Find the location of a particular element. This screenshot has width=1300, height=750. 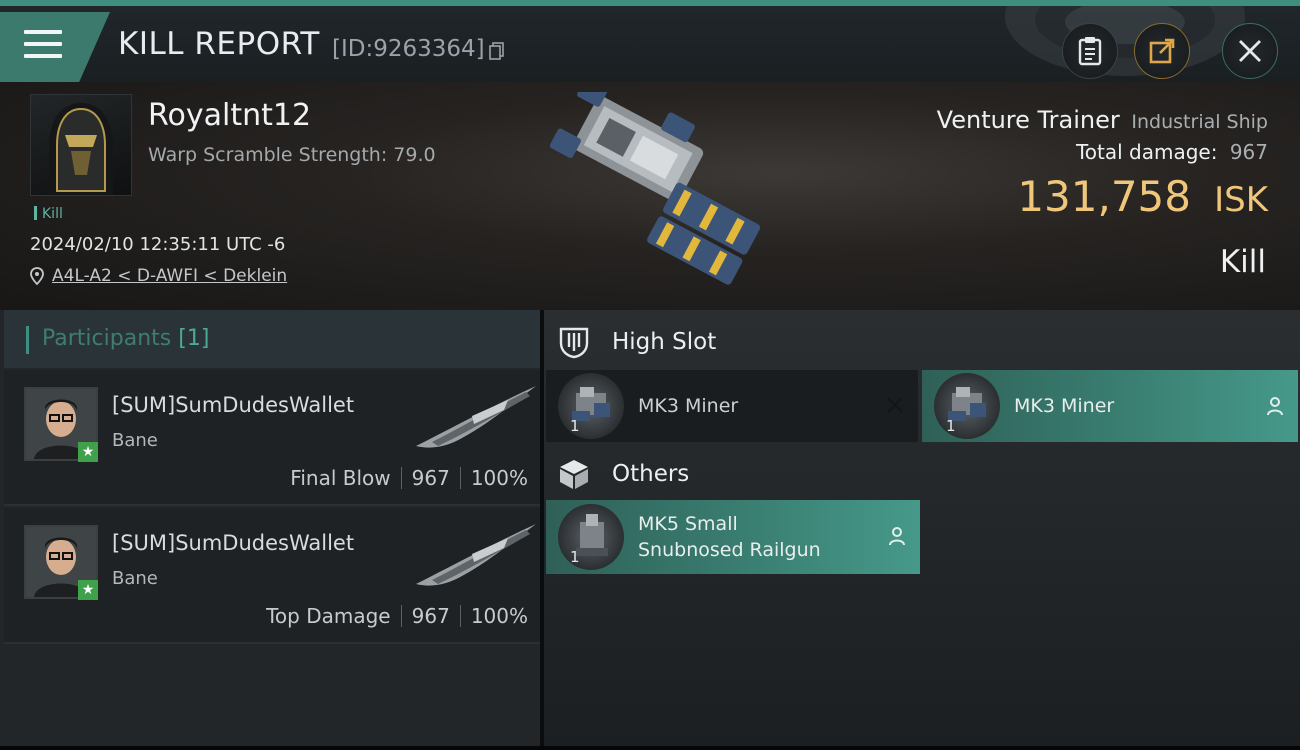

close-icon is located at coordinates (1250, 51).